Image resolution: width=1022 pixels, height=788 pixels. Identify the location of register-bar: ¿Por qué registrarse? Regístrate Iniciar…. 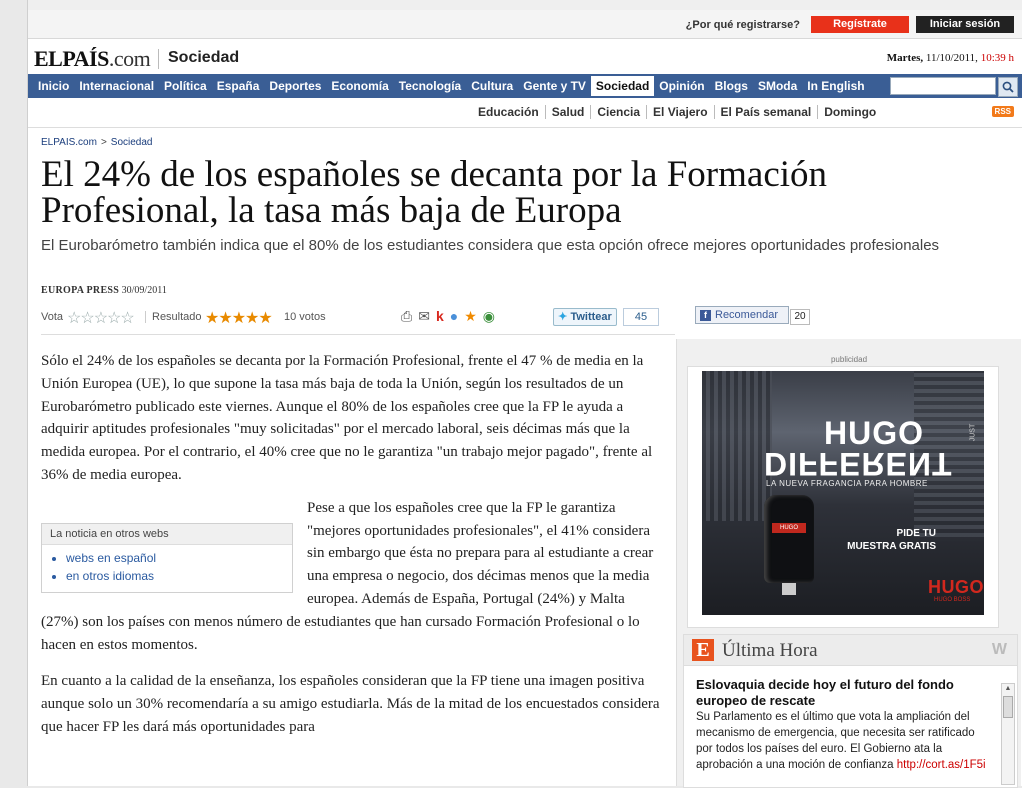
(525, 24).